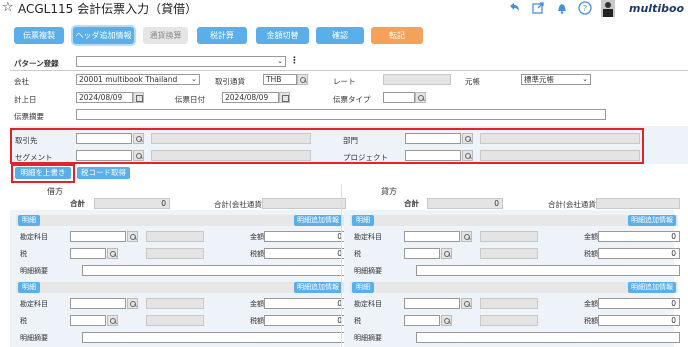  Describe the element at coordinates (104, 97) in the screenshot. I see `post-date-input: 2024/08/09` at that location.